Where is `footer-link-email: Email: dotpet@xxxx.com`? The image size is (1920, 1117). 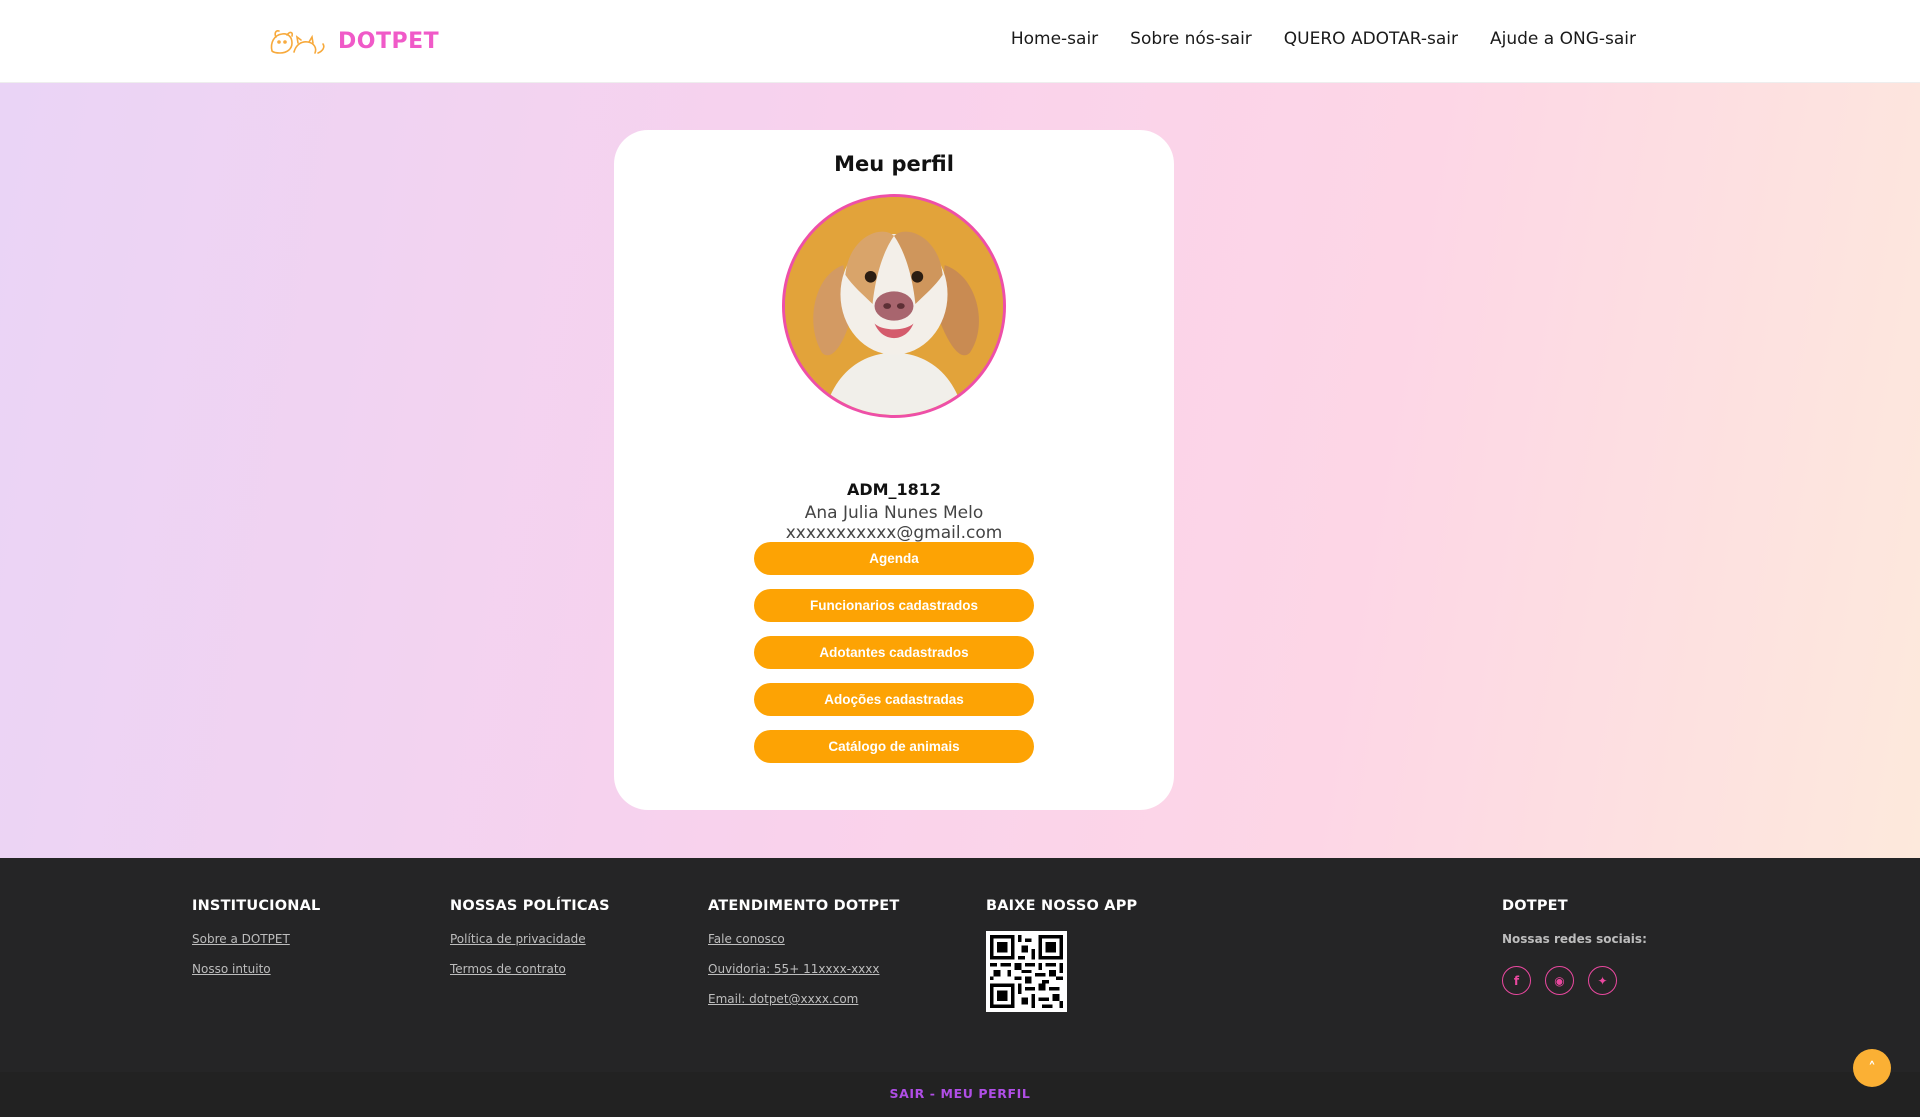 footer-link-email: Email: dotpet@xxxx.com is located at coordinates (803, 999).